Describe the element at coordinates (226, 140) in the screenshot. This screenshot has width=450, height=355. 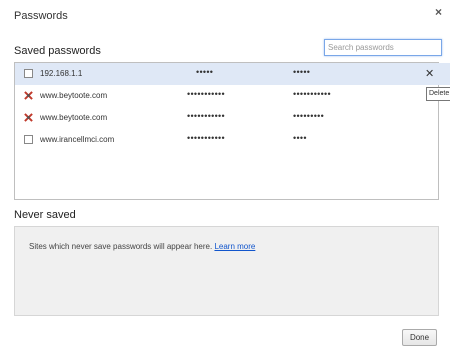
I see `table-row: www.irancellmci.com ••••••••••• ••••` at that location.